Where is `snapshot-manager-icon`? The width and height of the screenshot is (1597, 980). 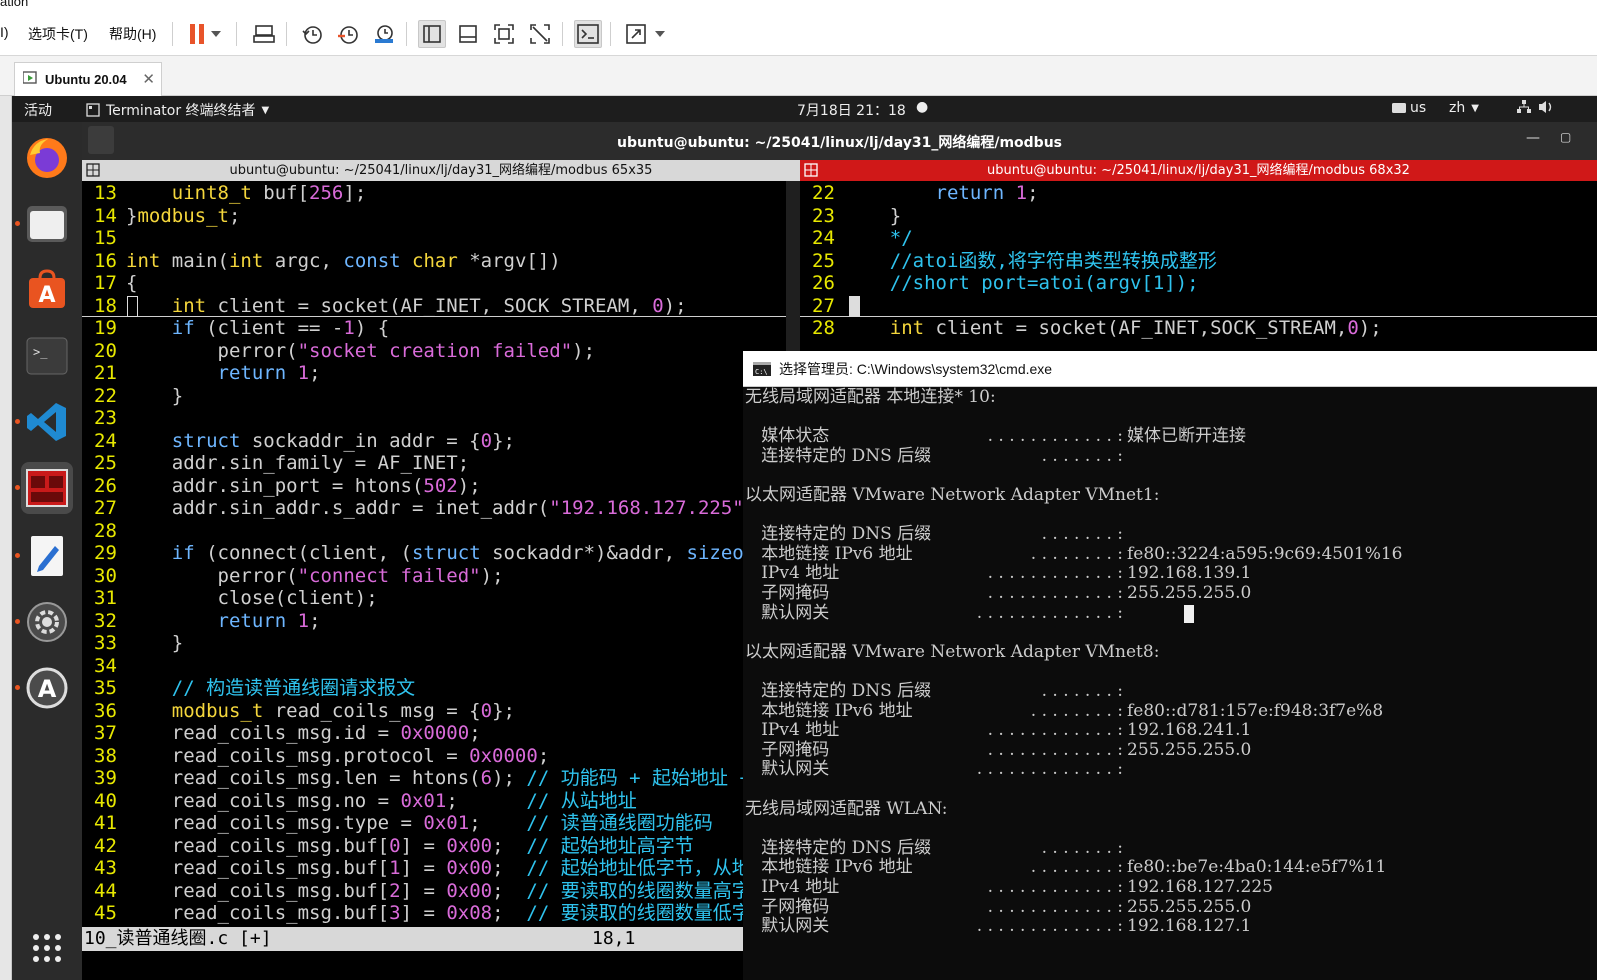 snapshot-manager-icon is located at coordinates (384, 34).